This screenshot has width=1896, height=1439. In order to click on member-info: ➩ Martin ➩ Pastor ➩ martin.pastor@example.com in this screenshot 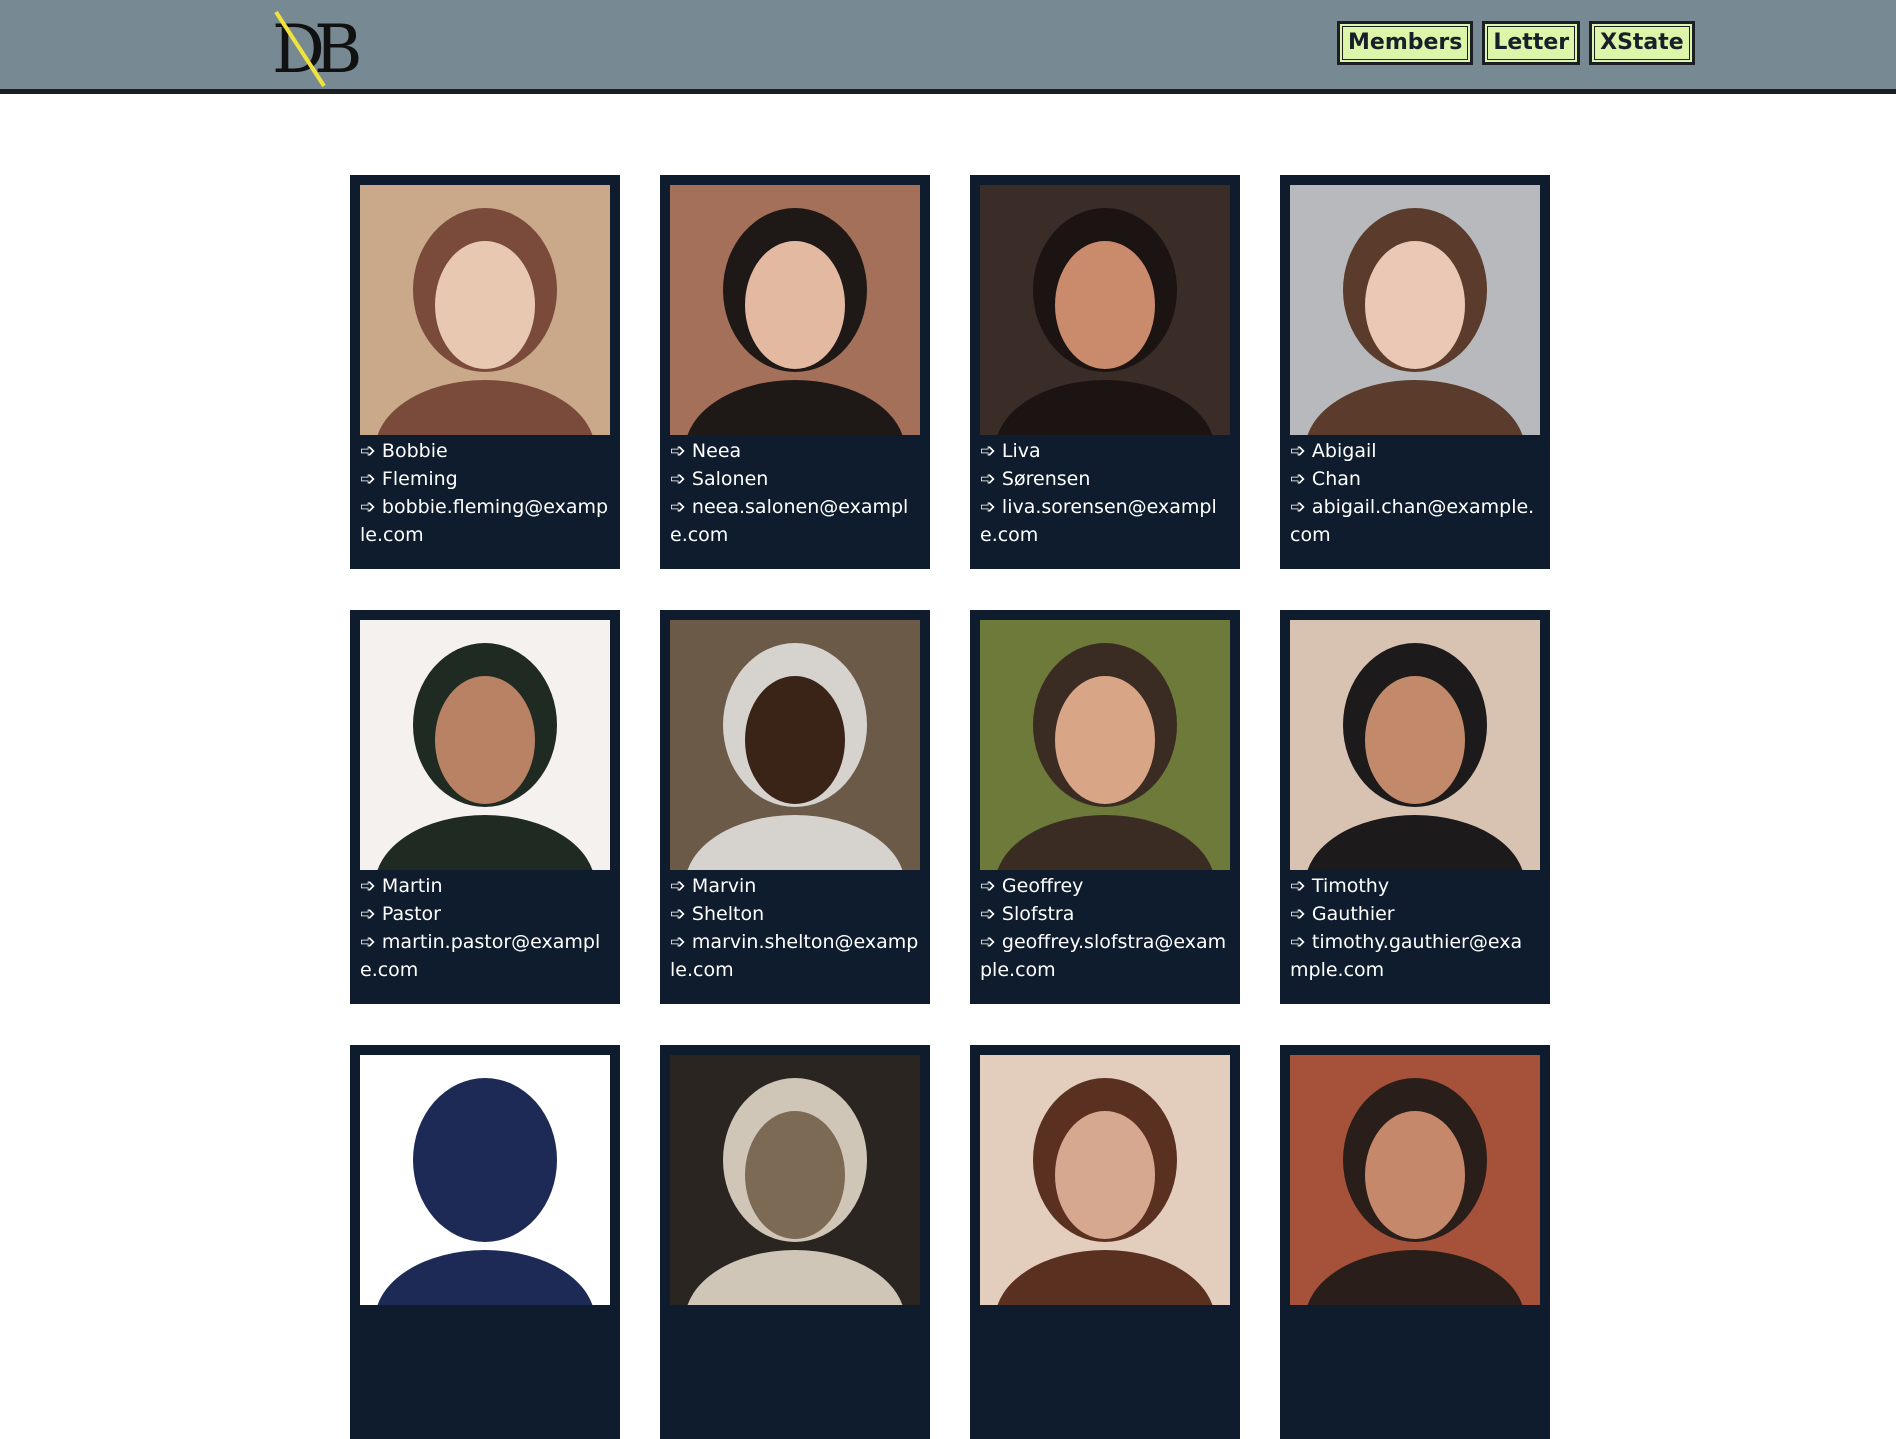, I will do `click(485, 928)`.